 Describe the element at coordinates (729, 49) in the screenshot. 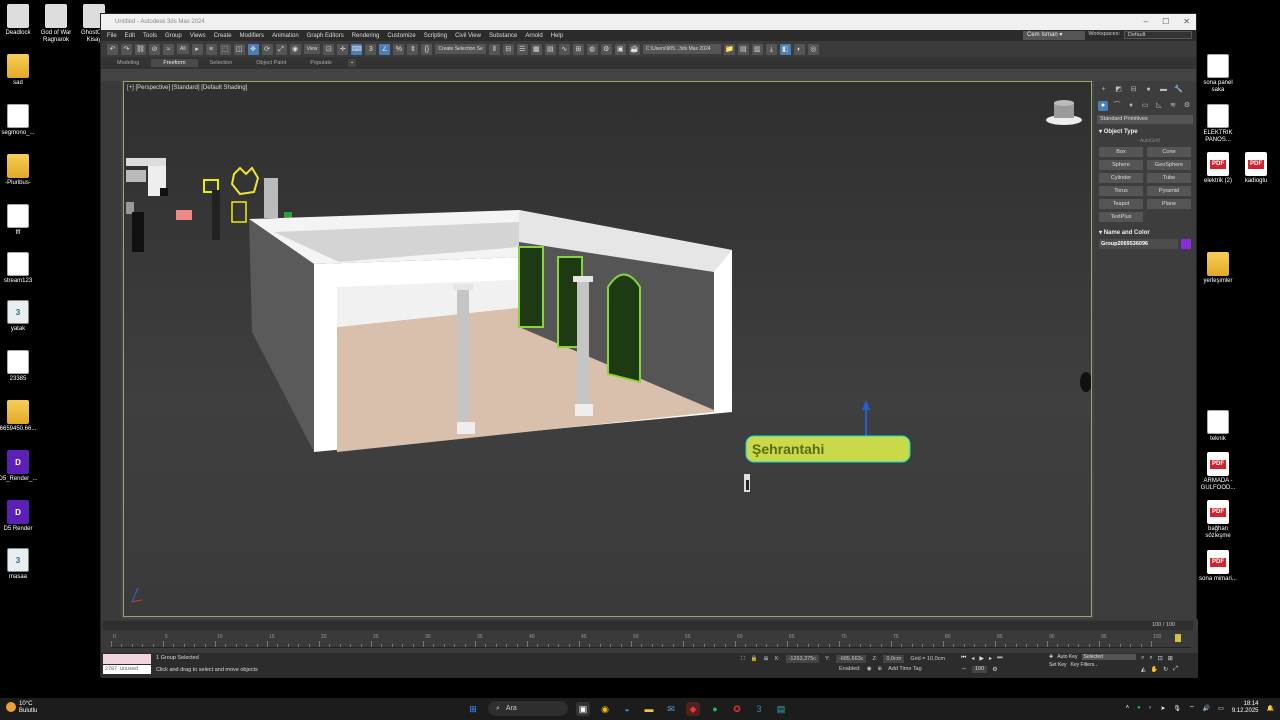

I see `project-folder-icon: 📁` at that location.